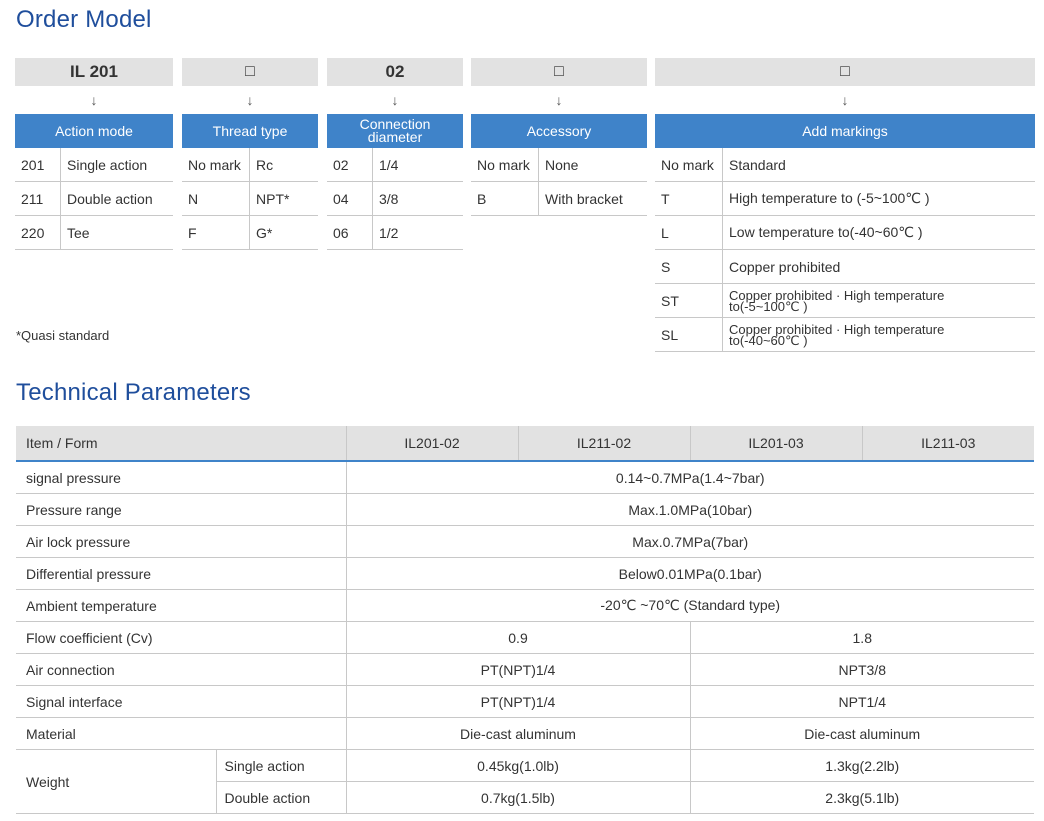  I want to click on option-row: L Low temperature to(-40~60℃ ), so click(845, 233).